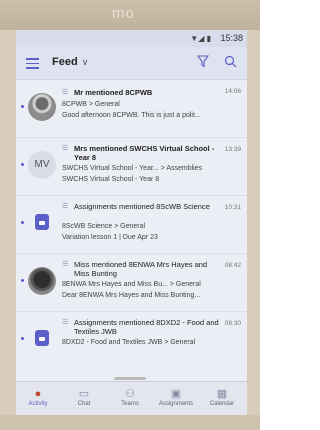 The image size is (320, 430). I want to click on nav-label: Activity, so click(38, 404).